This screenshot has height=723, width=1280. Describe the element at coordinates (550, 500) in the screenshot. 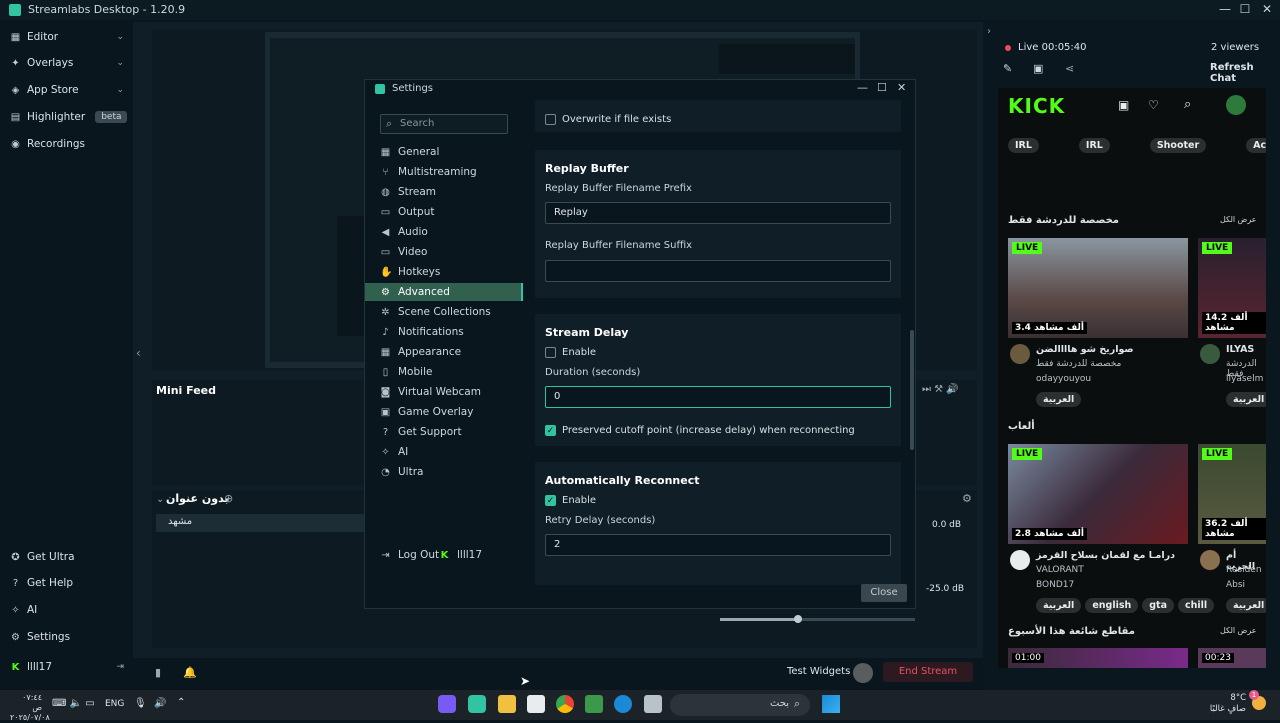

I see `reconnect-enable-checkbox: ✓` at that location.